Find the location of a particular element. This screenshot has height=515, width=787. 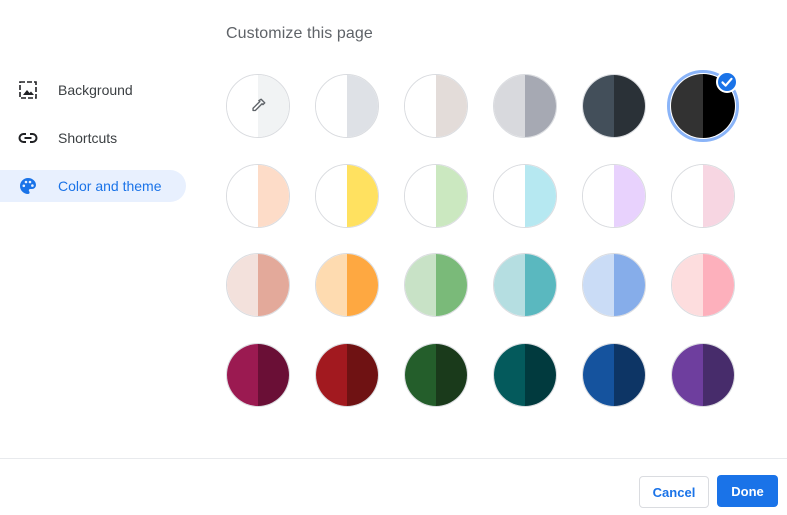

palette-icon is located at coordinates (28, 186).